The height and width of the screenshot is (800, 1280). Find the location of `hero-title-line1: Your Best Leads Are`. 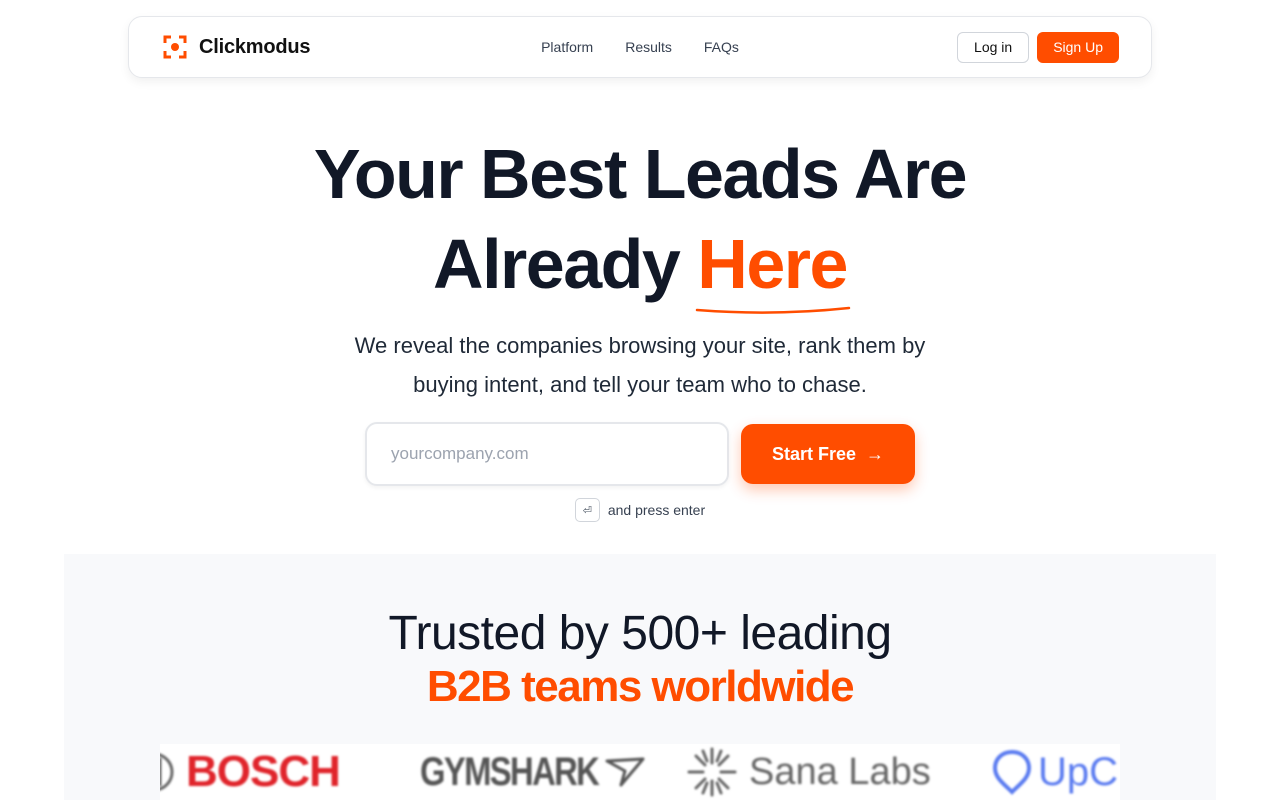

hero-title-line1: Your Best Leads Are is located at coordinates (640, 174).